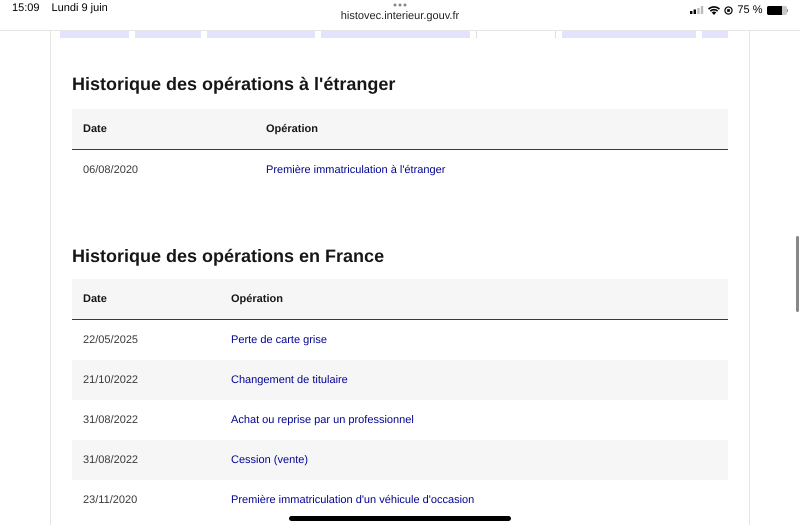  Describe the element at coordinates (400, 16) in the screenshot. I see `url-text: histovec.interieur.gouv.fr` at that location.